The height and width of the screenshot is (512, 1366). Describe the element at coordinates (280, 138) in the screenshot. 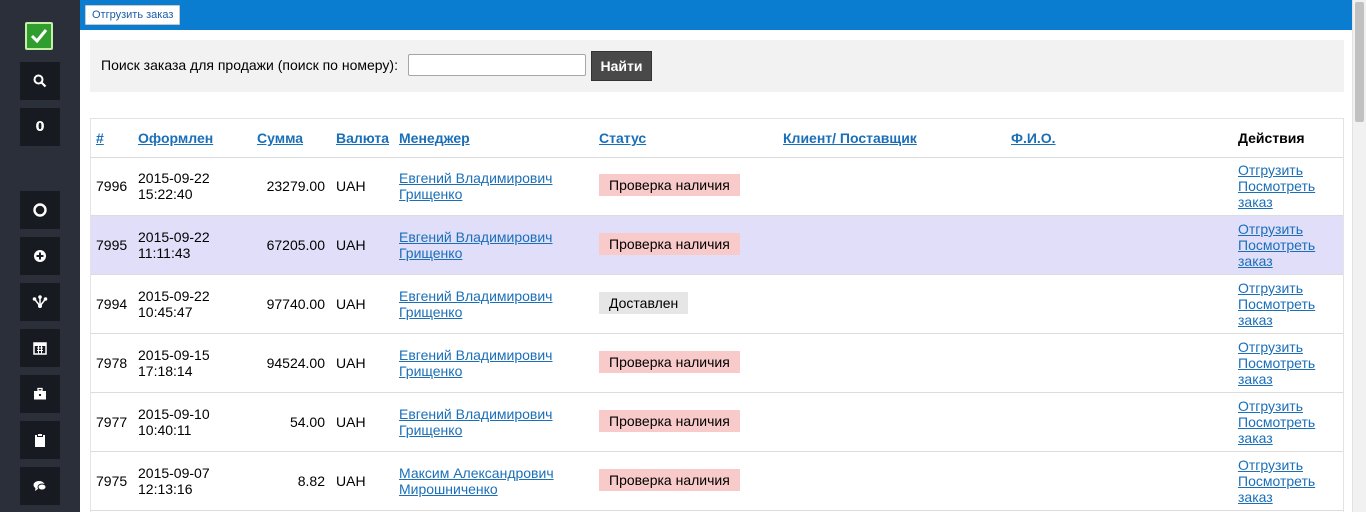

I see `header-sum: Сумма` at that location.